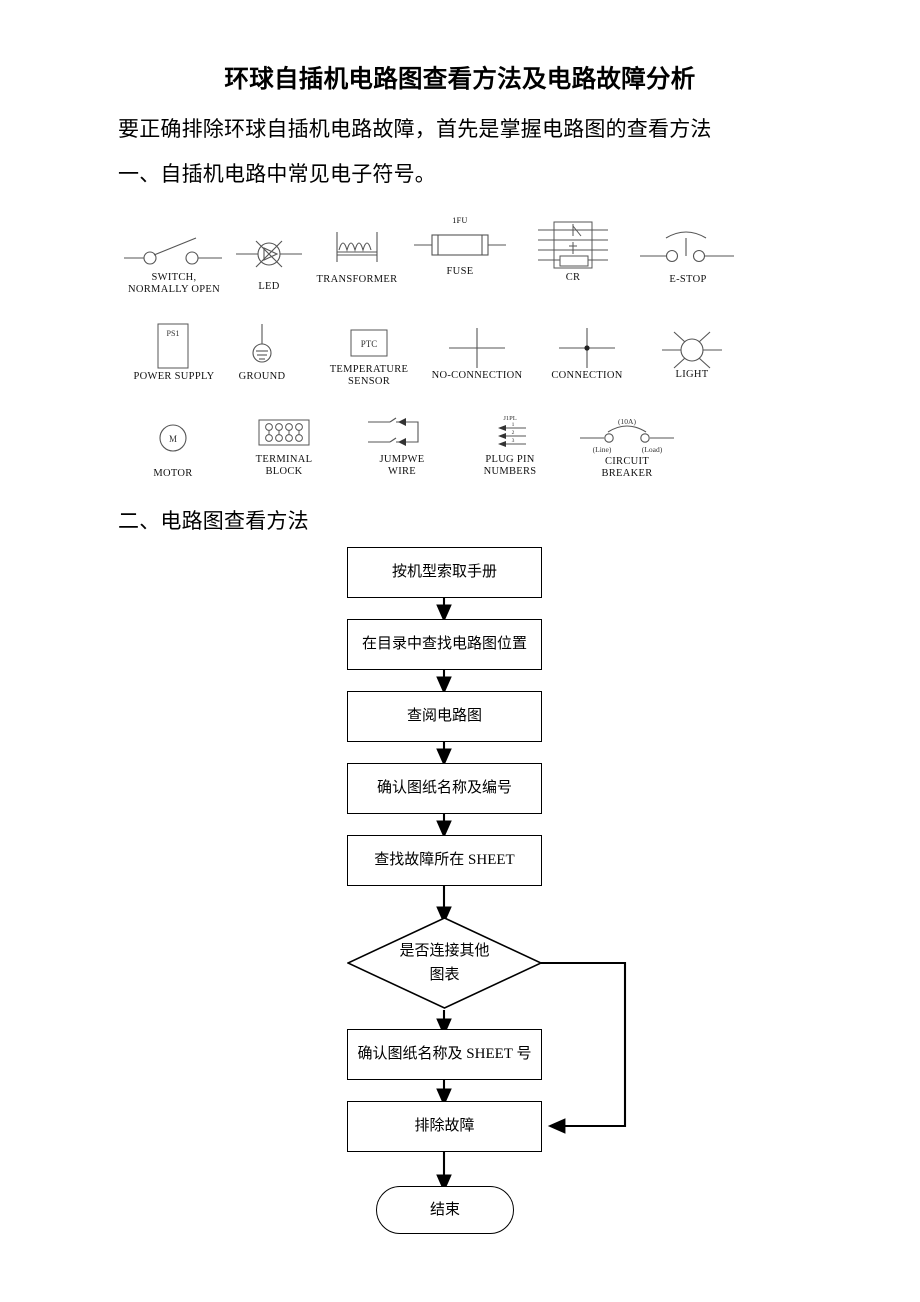  I want to click on flow-node-clear-fault: 排除故障, so click(444, 1126).